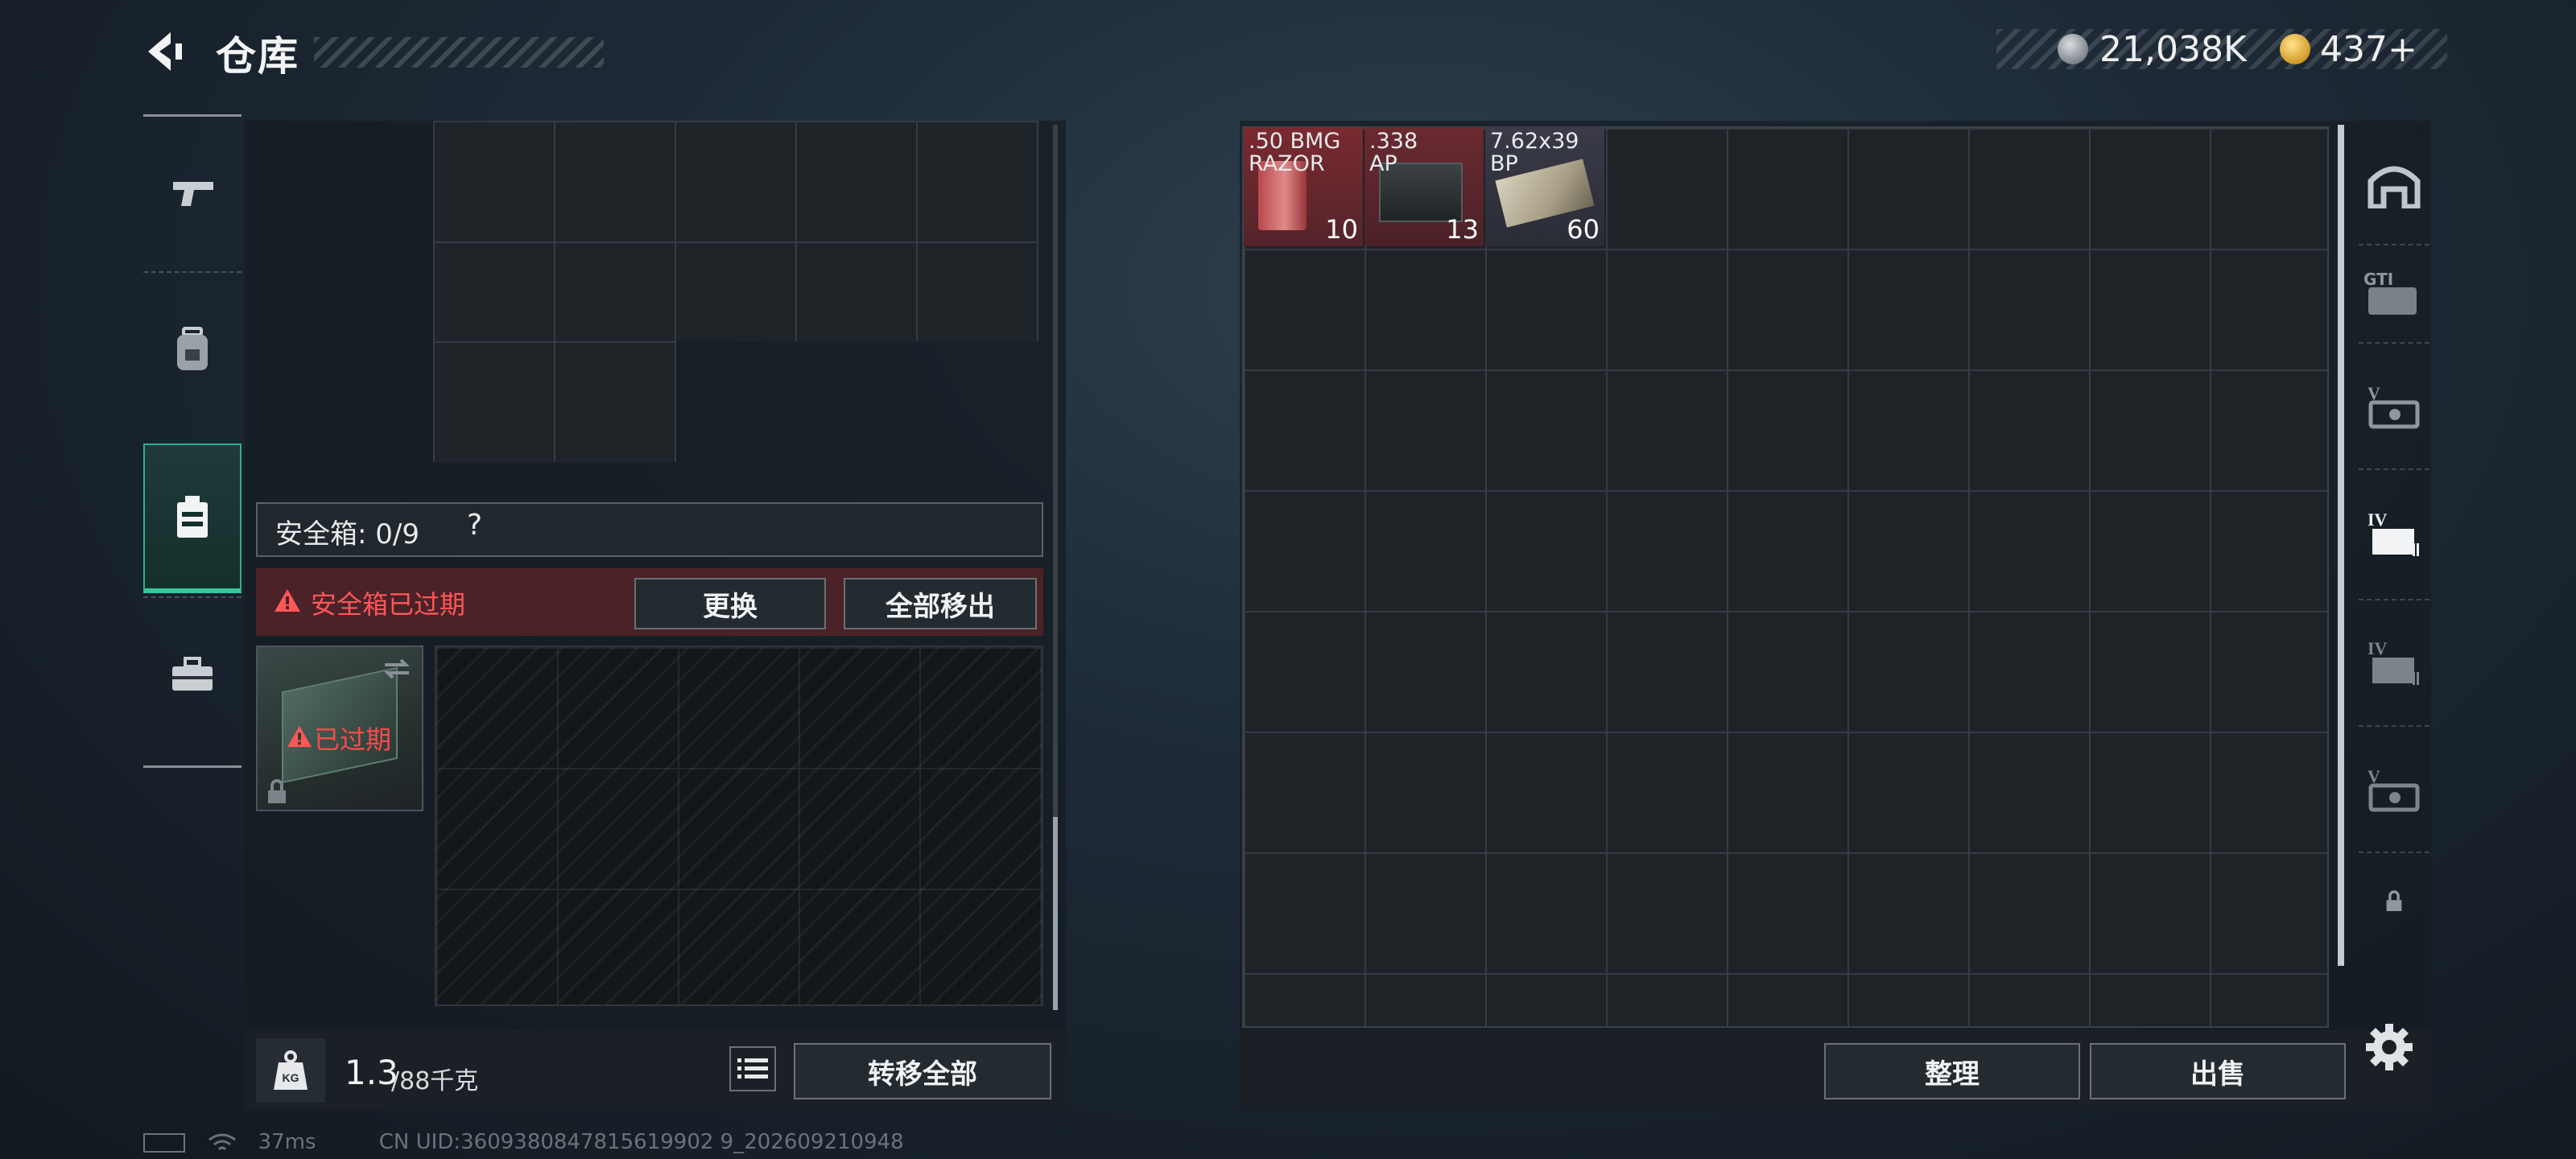 The height and width of the screenshot is (1159, 2576). What do you see at coordinates (299, 736) in the screenshot?
I see `expired-warning-icon` at bounding box center [299, 736].